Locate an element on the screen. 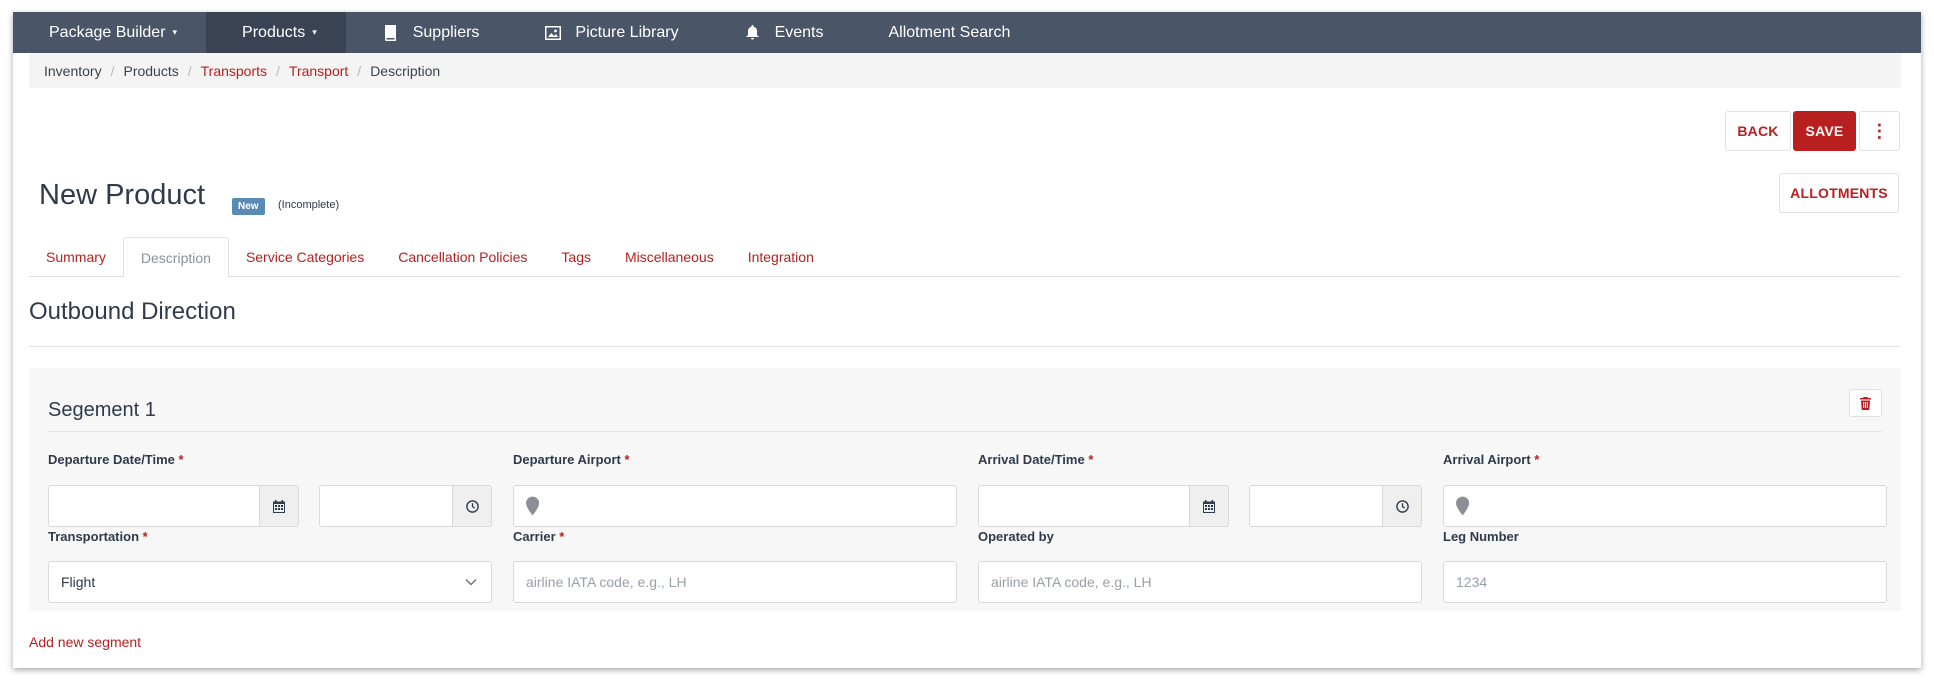  carrier-input is located at coordinates (735, 582).